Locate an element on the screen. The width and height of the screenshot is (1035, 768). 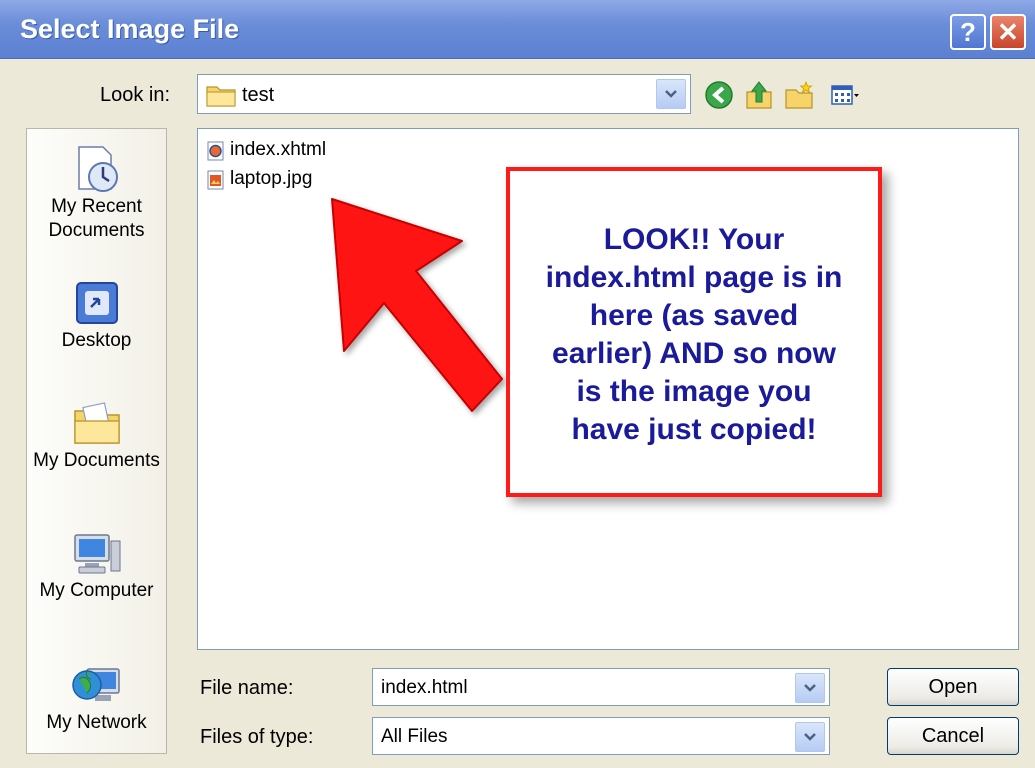
place-my-documents: My Documents is located at coordinates (96, 435).